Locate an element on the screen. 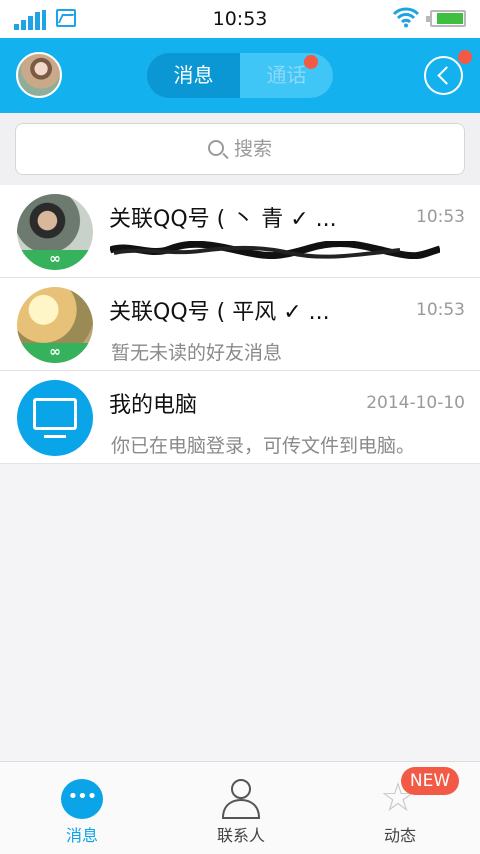 This screenshot has width=480, height=854. conversation-title: 我的电脑 is located at coordinates (153, 405).